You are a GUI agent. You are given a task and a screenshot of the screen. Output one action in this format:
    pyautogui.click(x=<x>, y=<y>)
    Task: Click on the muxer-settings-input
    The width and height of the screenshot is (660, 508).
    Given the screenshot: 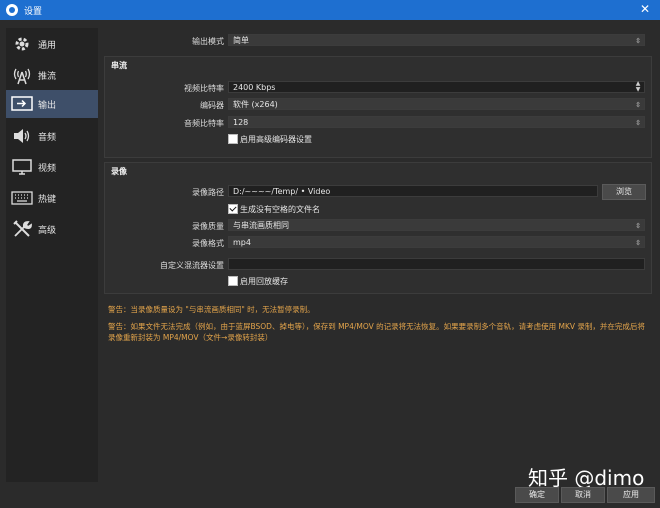 What is the action you would take?
    pyautogui.click(x=436, y=264)
    